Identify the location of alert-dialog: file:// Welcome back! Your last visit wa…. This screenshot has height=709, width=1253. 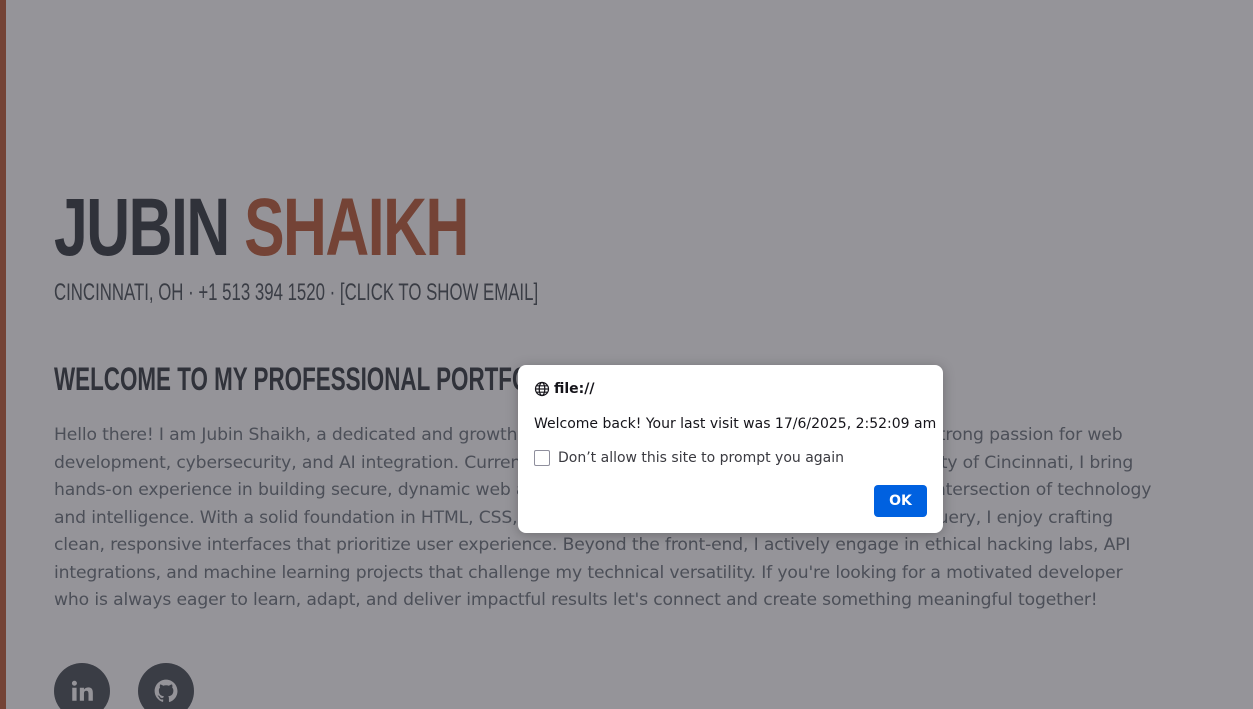
(730, 449).